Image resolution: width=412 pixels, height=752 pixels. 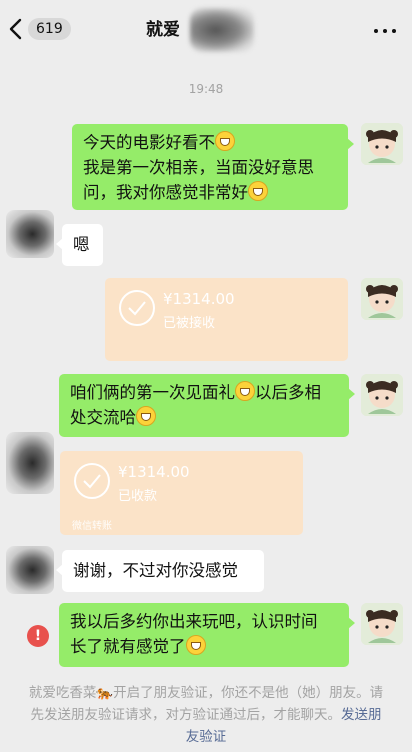 What do you see at coordinates (385, 31) in the screenshot?
I see `more-button` at bounding box center [385, 31].